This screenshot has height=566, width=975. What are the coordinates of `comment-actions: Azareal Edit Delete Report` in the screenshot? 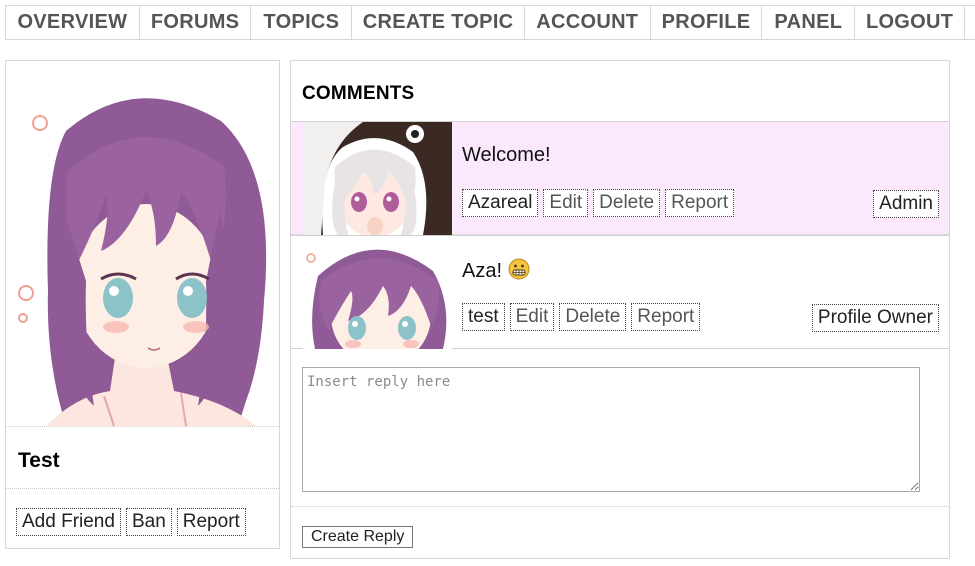 It's located at (598, 203).